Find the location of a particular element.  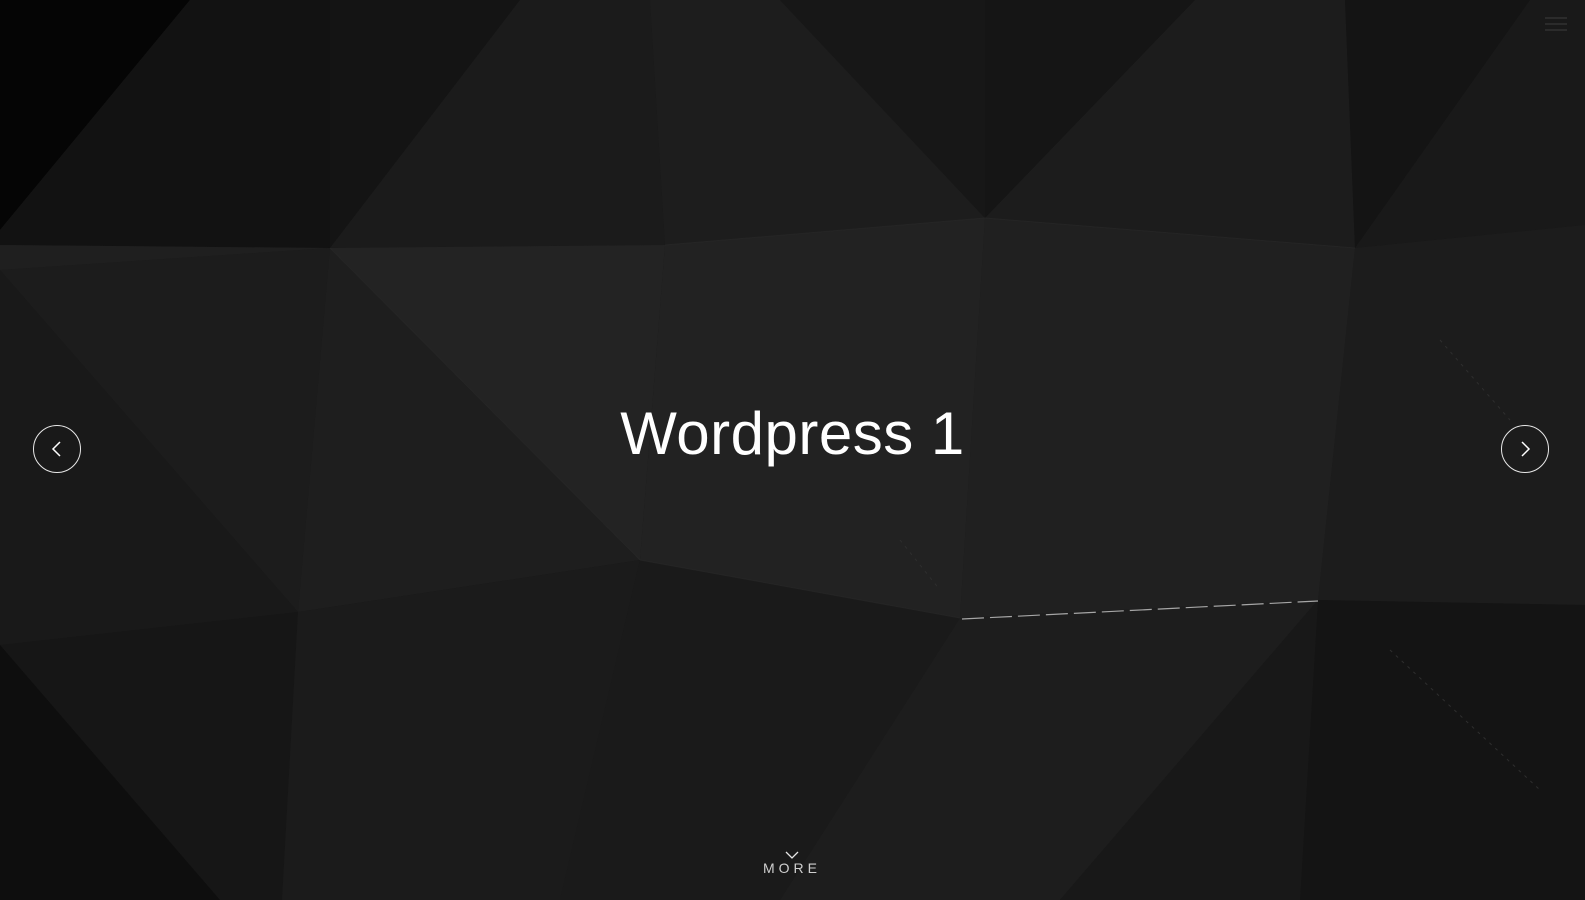

next-slide-button is located at coordinates (1525, 449).